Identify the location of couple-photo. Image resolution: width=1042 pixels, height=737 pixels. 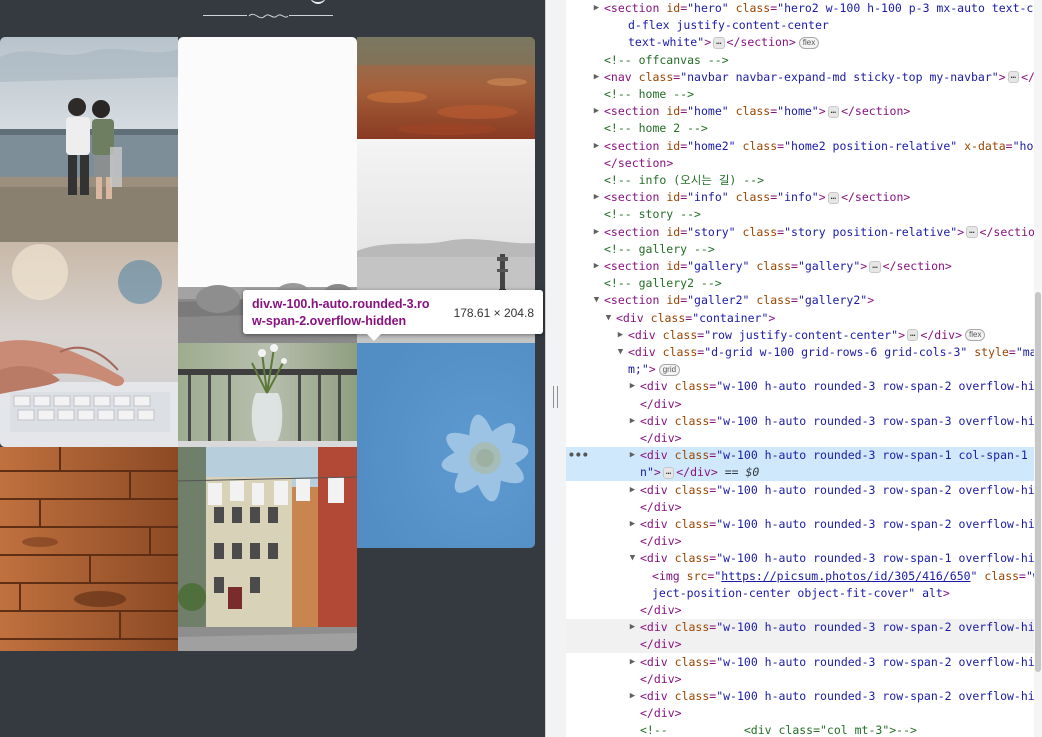
(89, 139).